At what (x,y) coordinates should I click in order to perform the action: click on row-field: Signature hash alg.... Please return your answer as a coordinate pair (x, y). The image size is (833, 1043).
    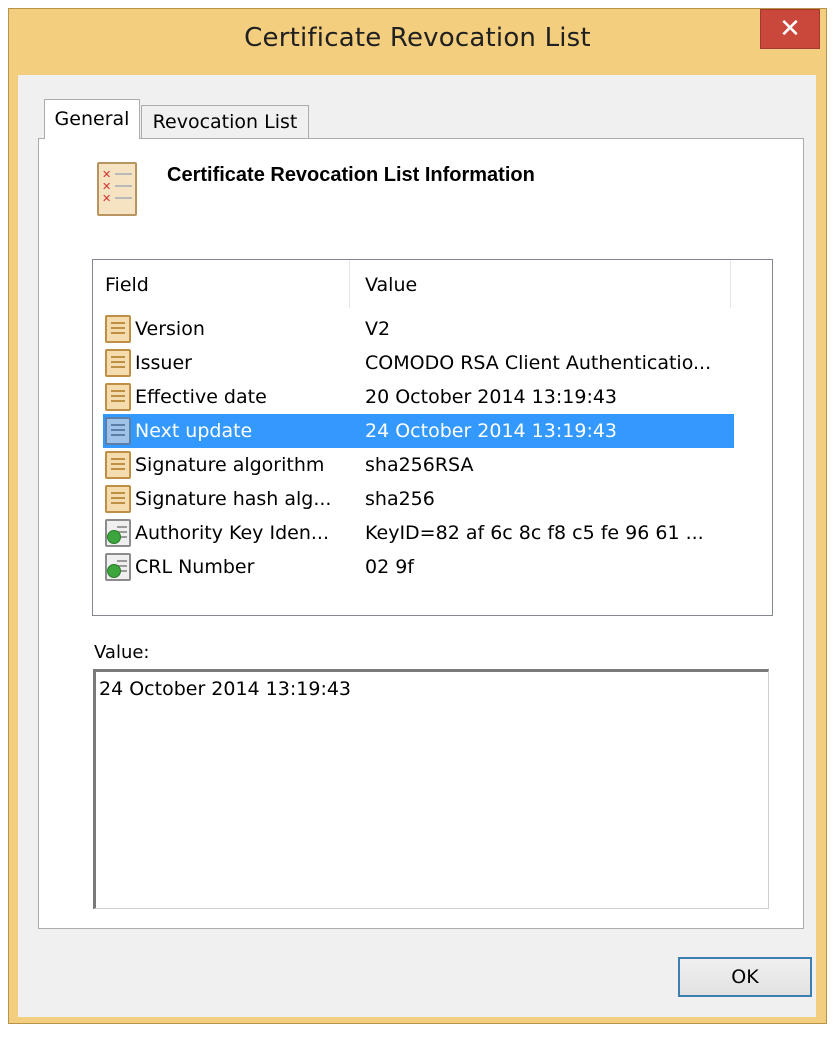
    Looking at the image, I should click on (233, 499).